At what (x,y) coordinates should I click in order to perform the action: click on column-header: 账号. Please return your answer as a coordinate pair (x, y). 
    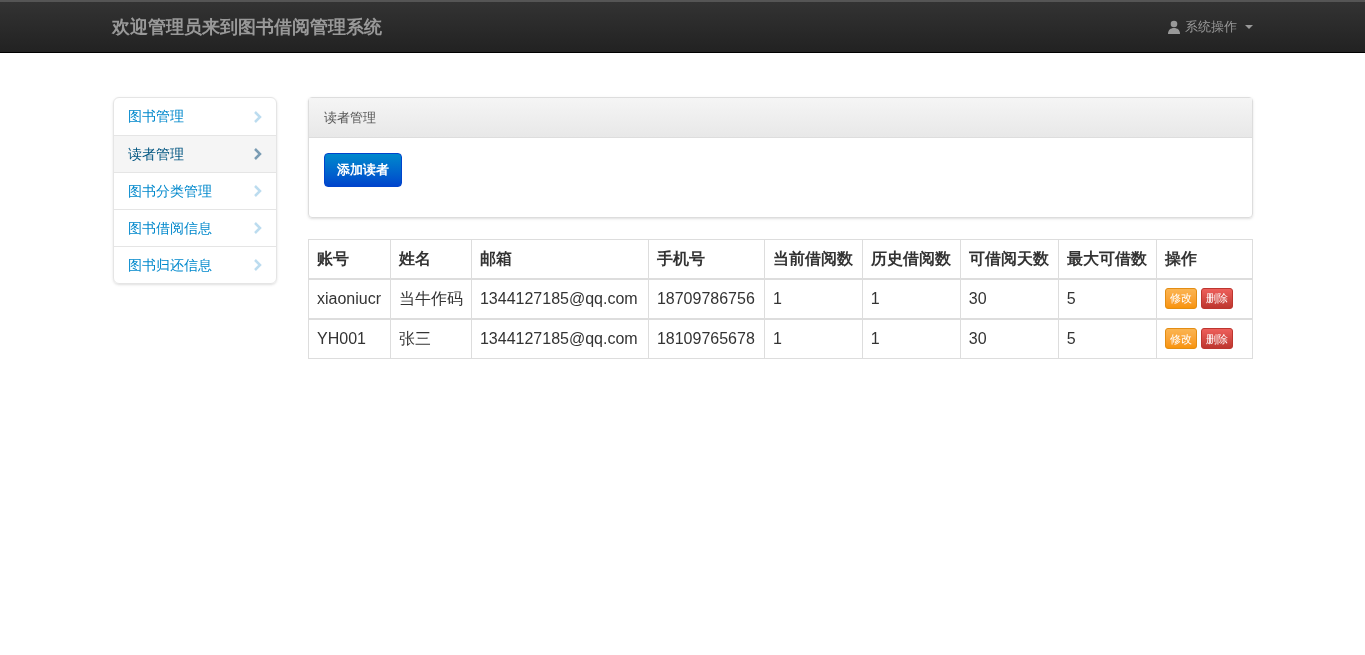
    Looking at the image, I should click on (349, 259).